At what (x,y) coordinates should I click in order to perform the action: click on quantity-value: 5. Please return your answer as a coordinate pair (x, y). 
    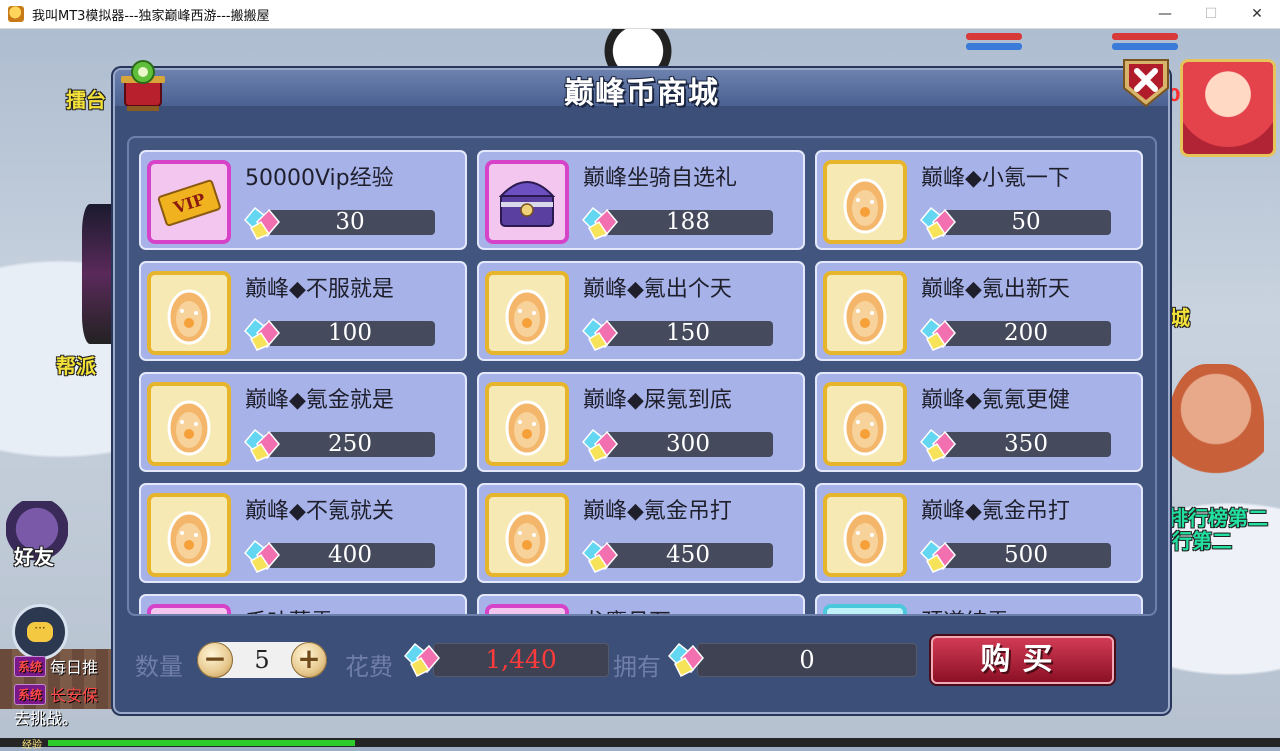
    Looking at the image, I should click on (262, 660).